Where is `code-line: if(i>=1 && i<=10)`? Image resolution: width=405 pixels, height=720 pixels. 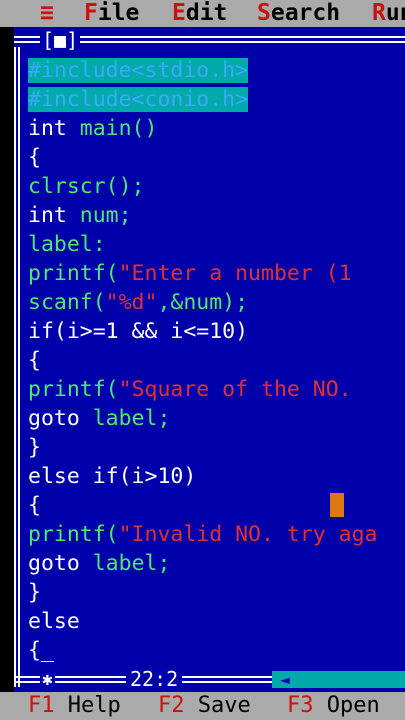
code-line: if(i>=1 && i<=10) is located at coordinates (216, 331).